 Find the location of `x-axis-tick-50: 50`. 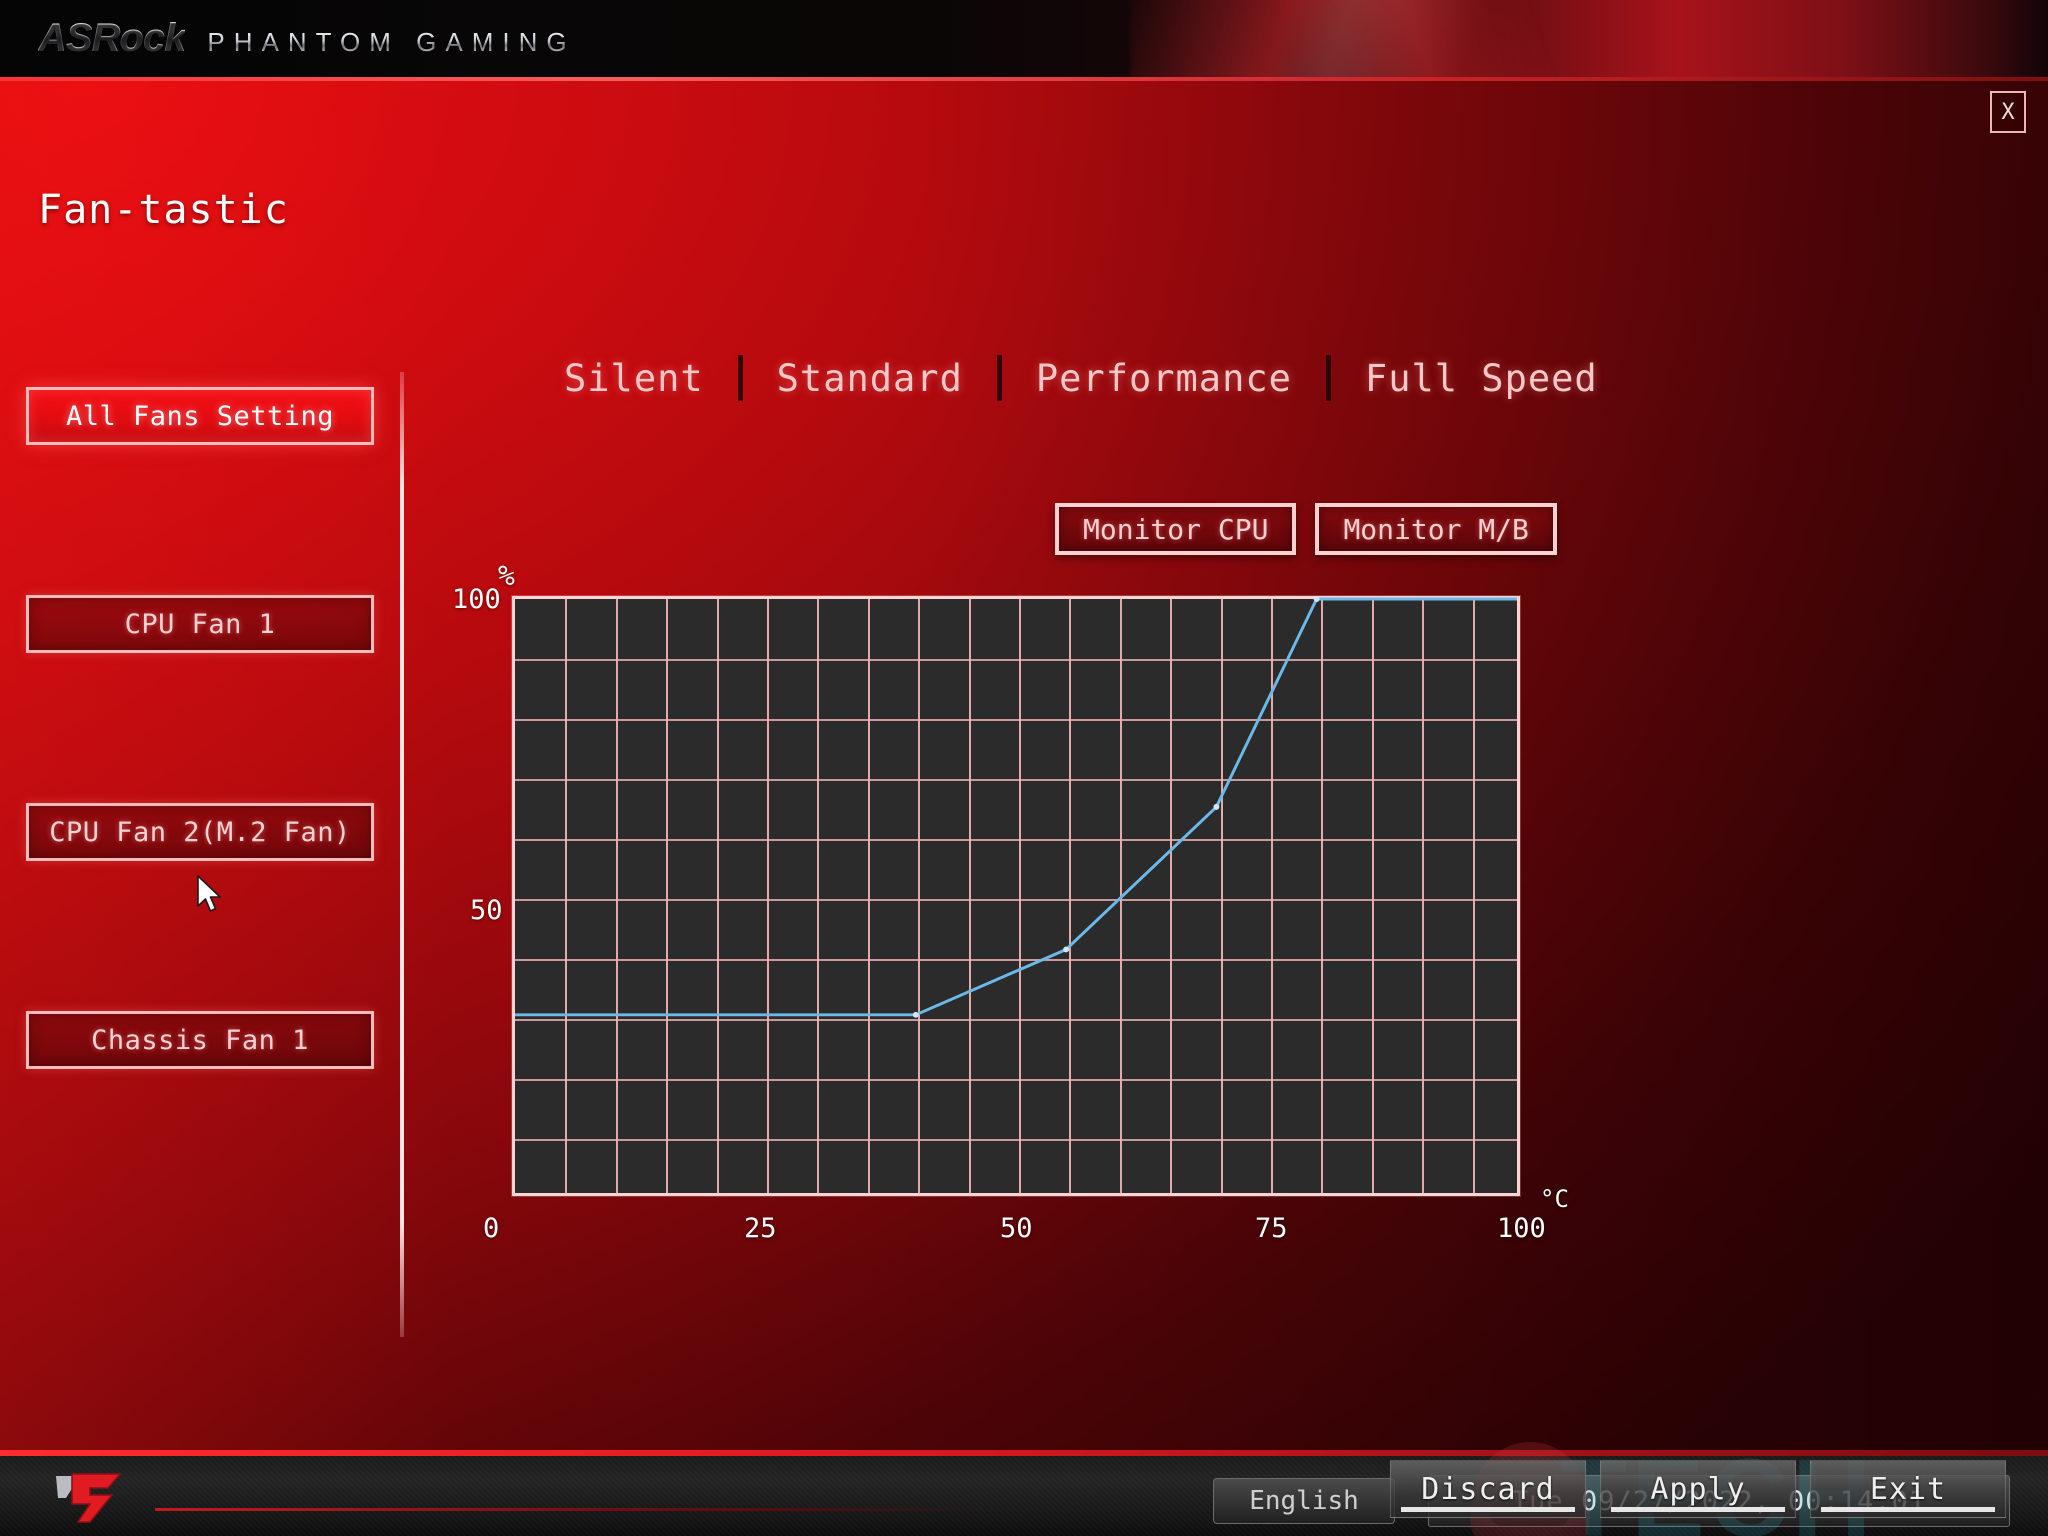

x-axis-tick-50: 50 is located at coordinates (1016, 1228).